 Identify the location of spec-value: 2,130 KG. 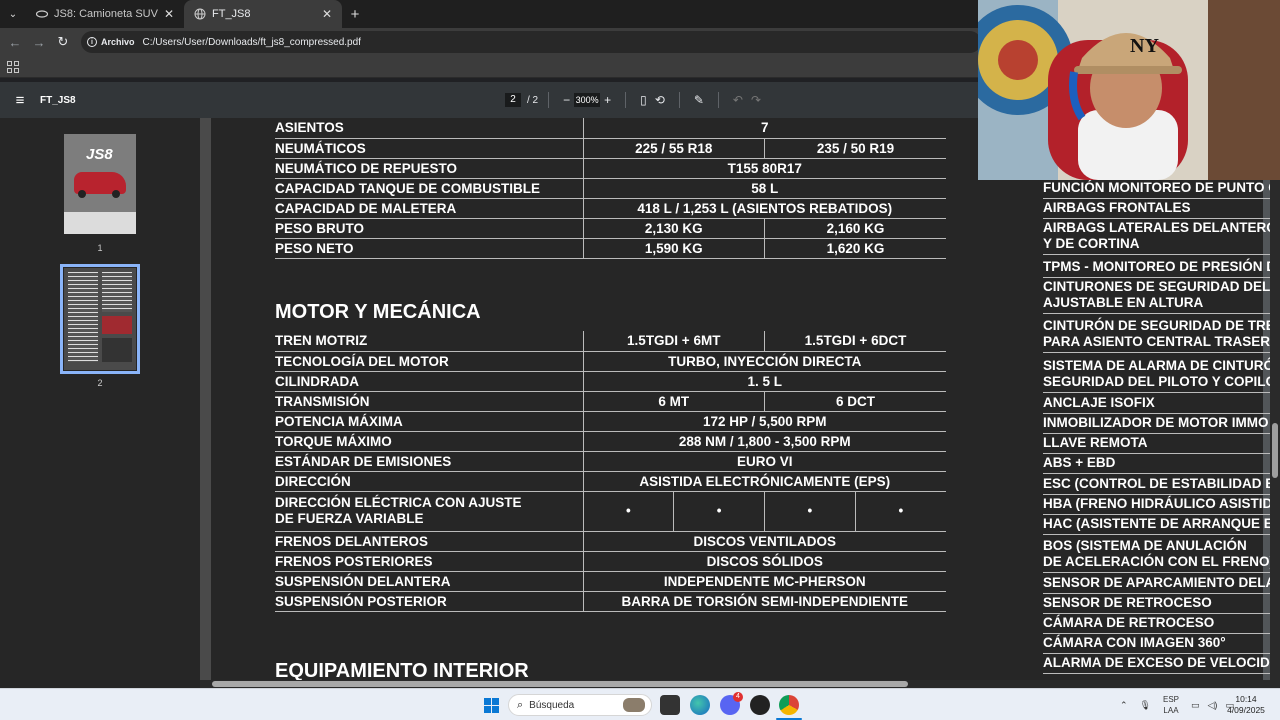
(674, 228).